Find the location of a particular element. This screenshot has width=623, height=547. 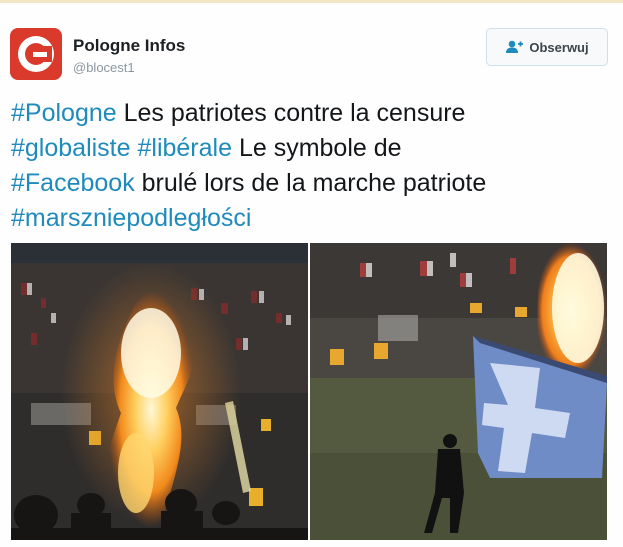

tweet-line: #globaliste #libérale Le symbole de is located at coordinates (311, 148).